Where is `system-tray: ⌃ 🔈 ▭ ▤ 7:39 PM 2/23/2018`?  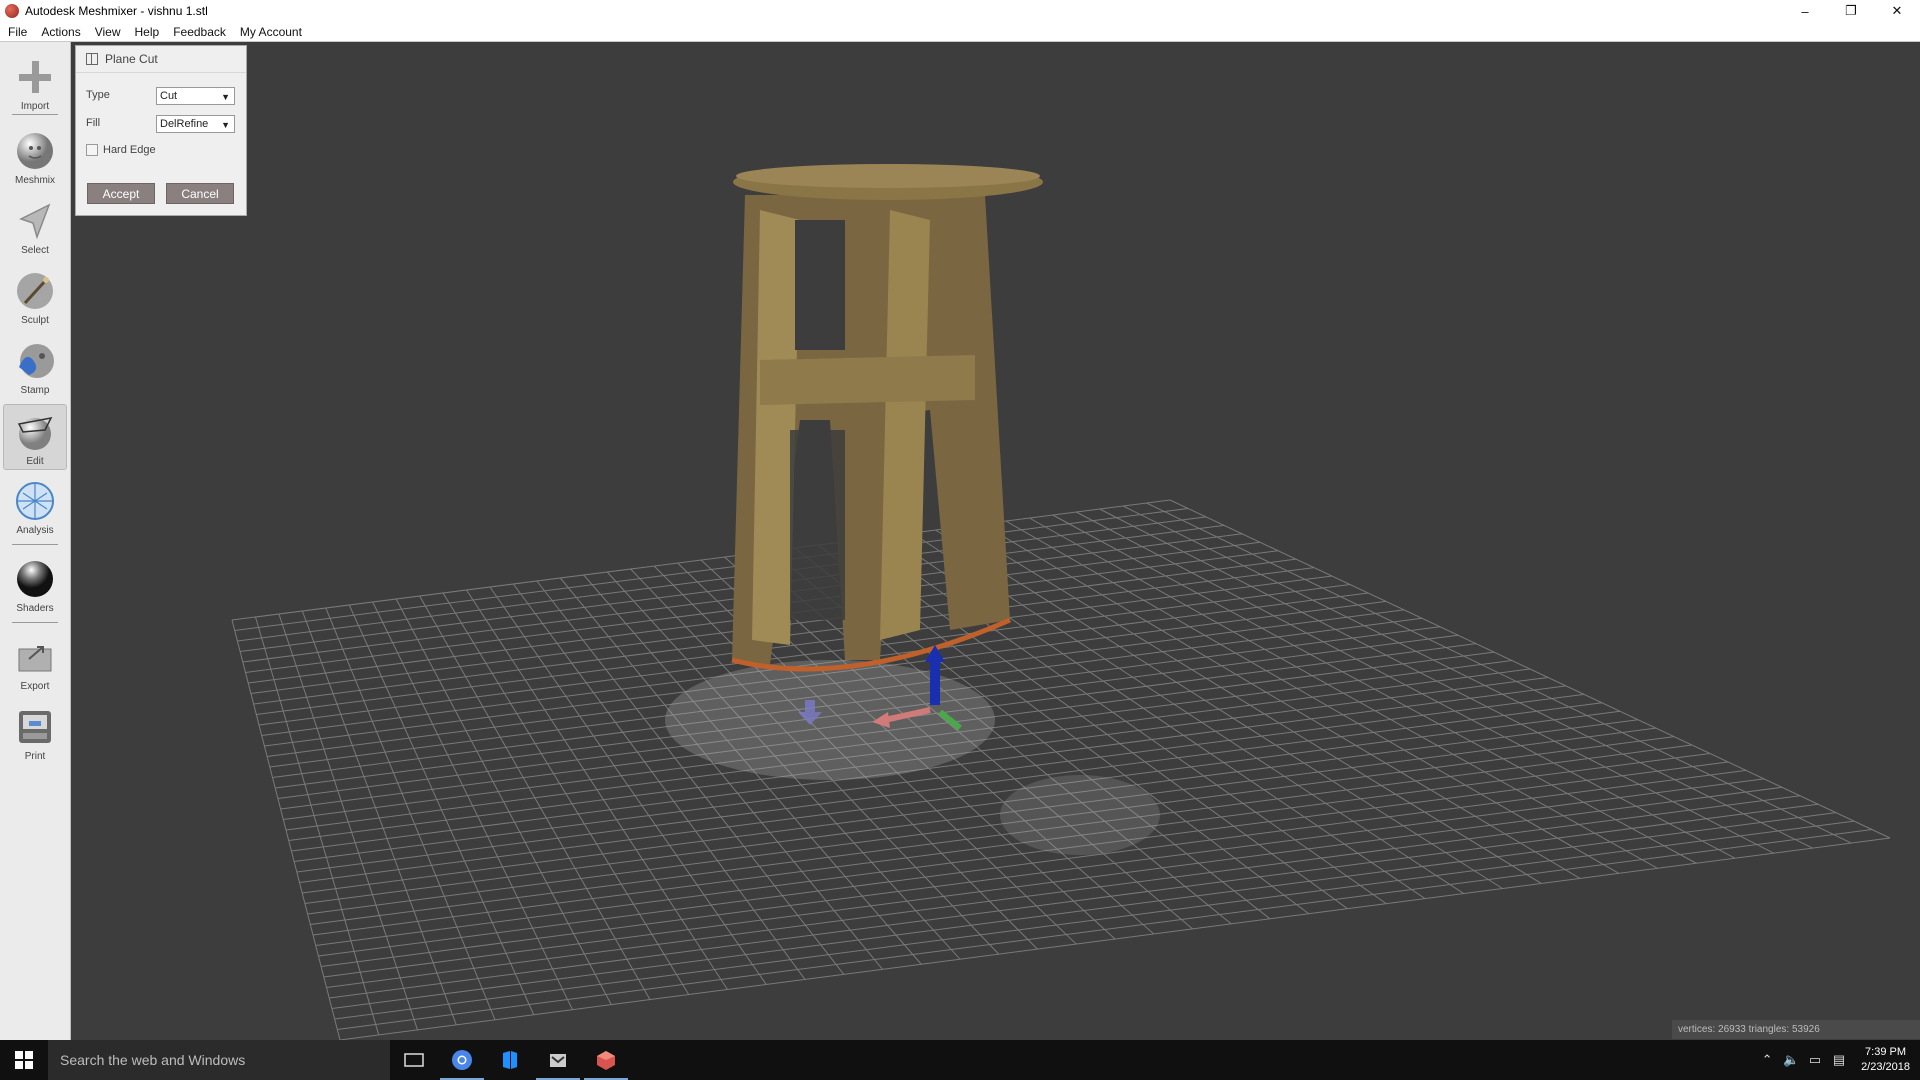 system-tray: ⌃ 🔈 ▭ ▤ 7:39 PM 2/23/2018 is located at coordinates (1837, 1060).